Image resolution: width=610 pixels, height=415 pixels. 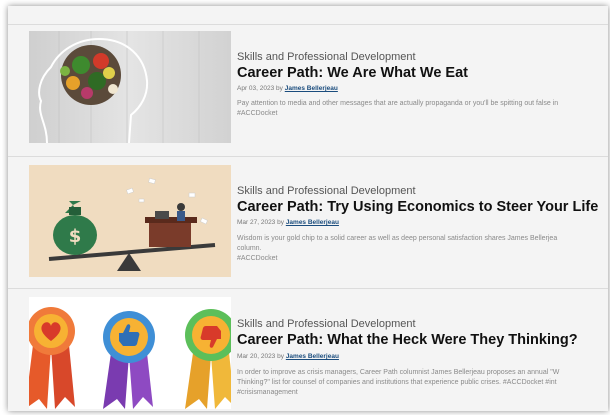 I want to click on article-title: Career Path: We Are What We Eat, so click(x=352, y=73).